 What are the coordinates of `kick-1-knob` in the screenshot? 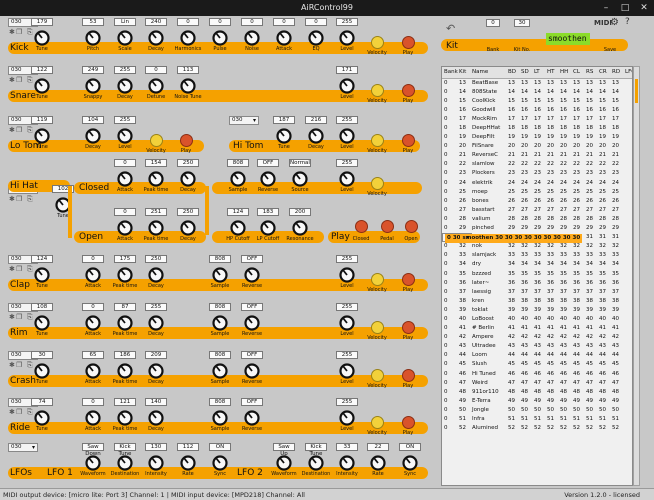 It's located at (93, 38).